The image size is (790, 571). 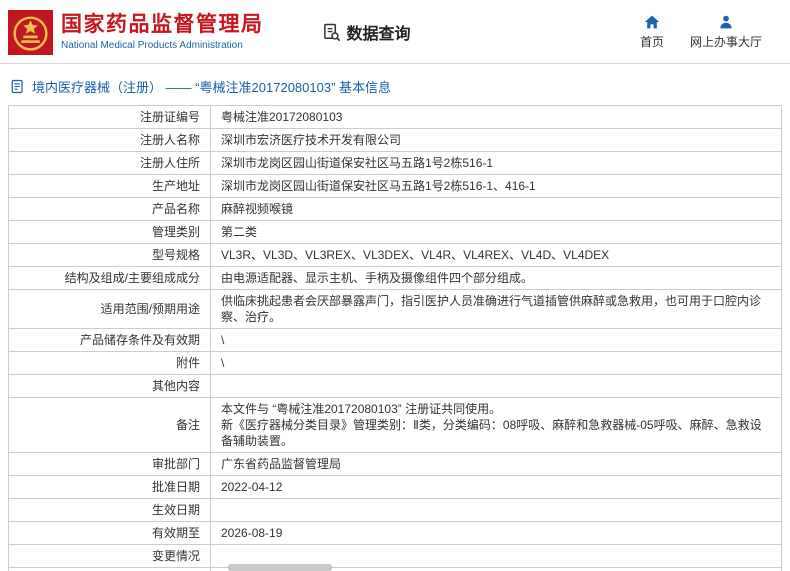 I want to click on field-label: 注册人名称, so click(x=109, y=140).